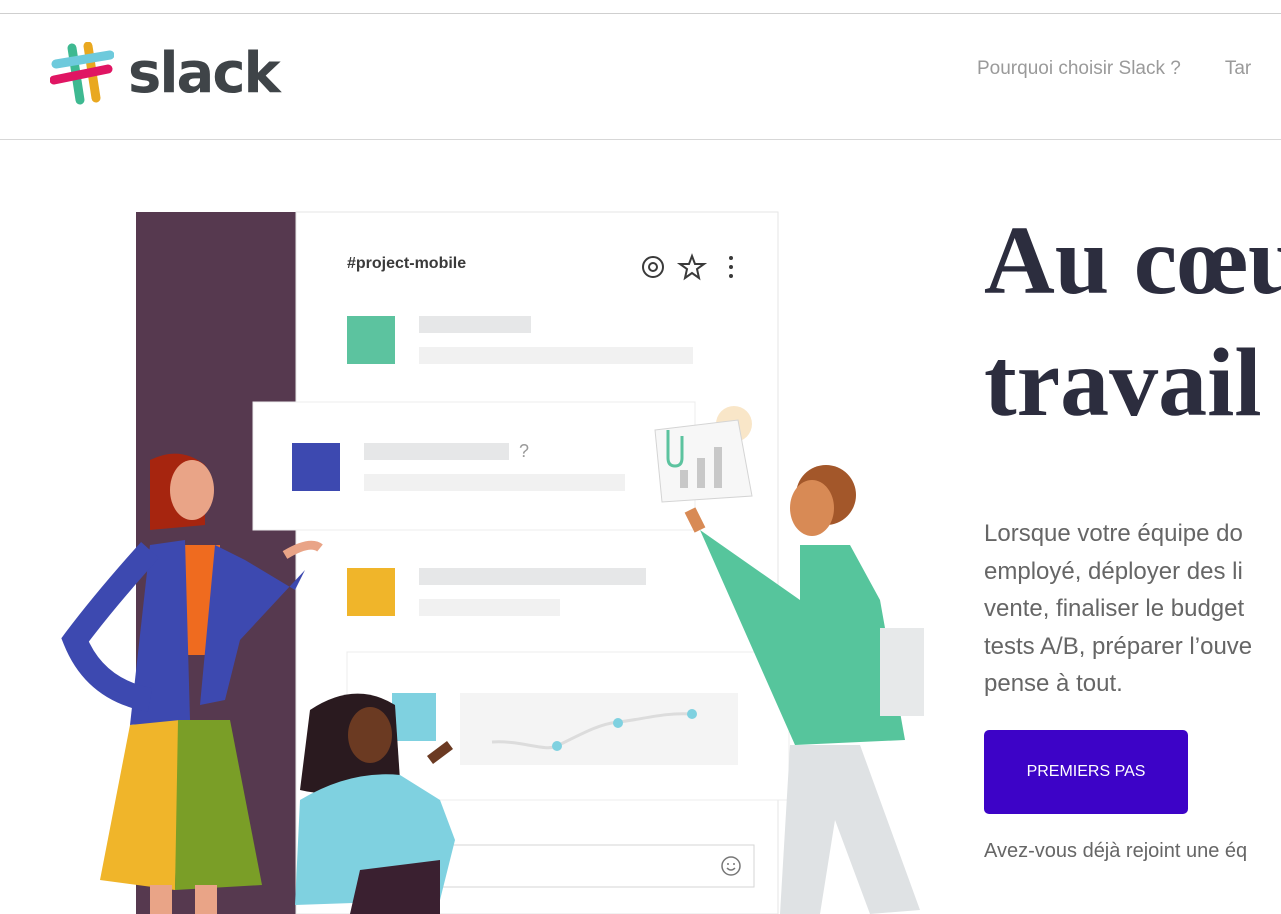 Image resolution: width=1281 pixels, height=914 pixels. I want to click on message-avatar-green, so click(371, 340).